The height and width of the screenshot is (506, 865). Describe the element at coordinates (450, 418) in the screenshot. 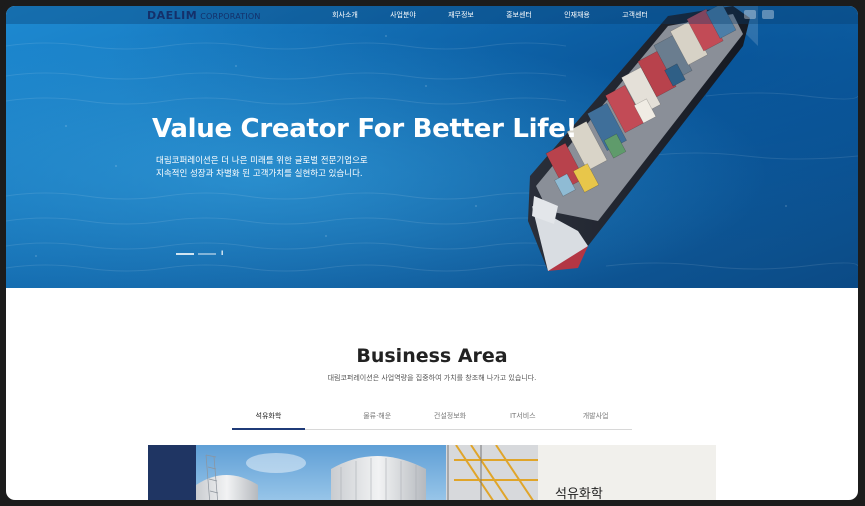

I see `tab-construction-it: 건설정보화` at that location.